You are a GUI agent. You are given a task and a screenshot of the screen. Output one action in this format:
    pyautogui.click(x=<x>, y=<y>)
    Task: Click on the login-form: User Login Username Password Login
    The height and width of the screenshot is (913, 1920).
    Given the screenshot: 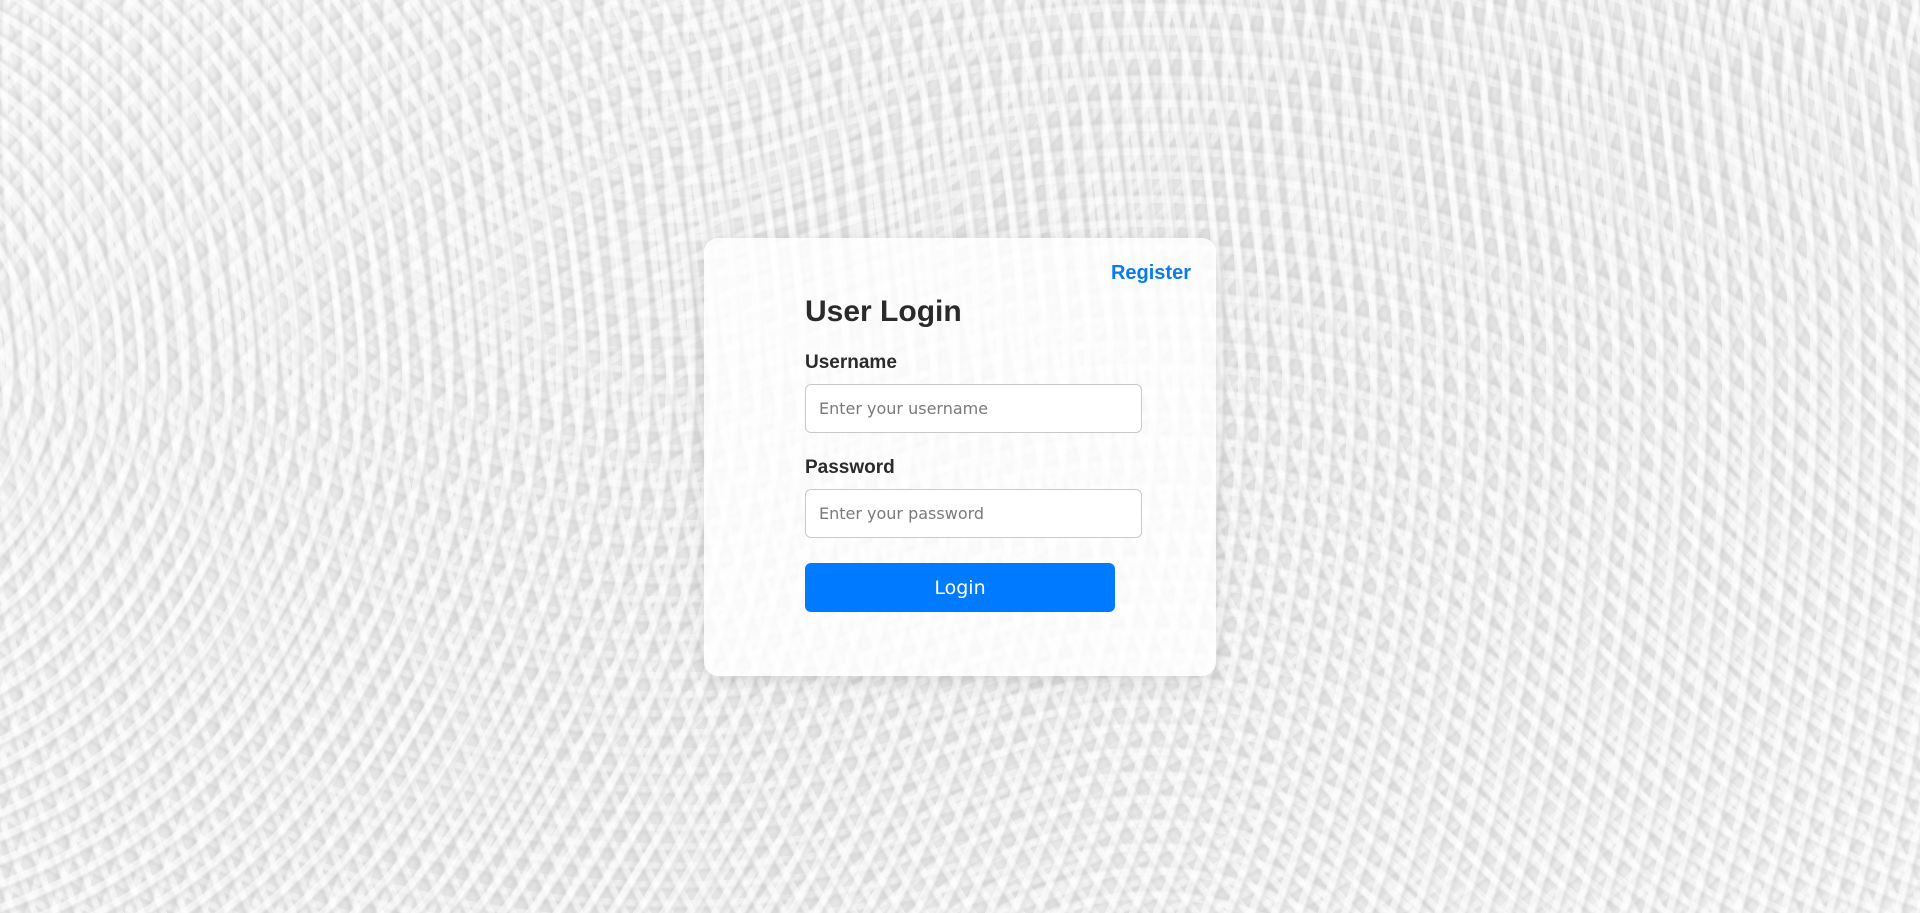 What is the action you would take?
    pyautogui.click(x=973, y=453)
    